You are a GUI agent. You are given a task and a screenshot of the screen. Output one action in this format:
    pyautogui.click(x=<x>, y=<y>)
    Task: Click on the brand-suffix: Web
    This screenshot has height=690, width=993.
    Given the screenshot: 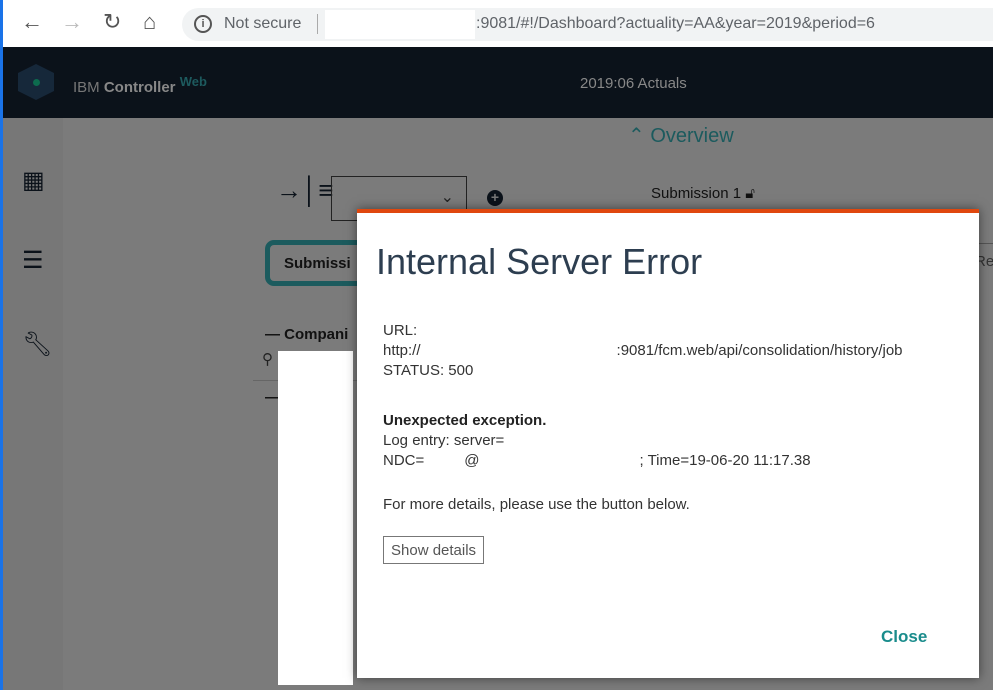 What is the action you would take?
    pyautogui.click(x=193, y=81)
    